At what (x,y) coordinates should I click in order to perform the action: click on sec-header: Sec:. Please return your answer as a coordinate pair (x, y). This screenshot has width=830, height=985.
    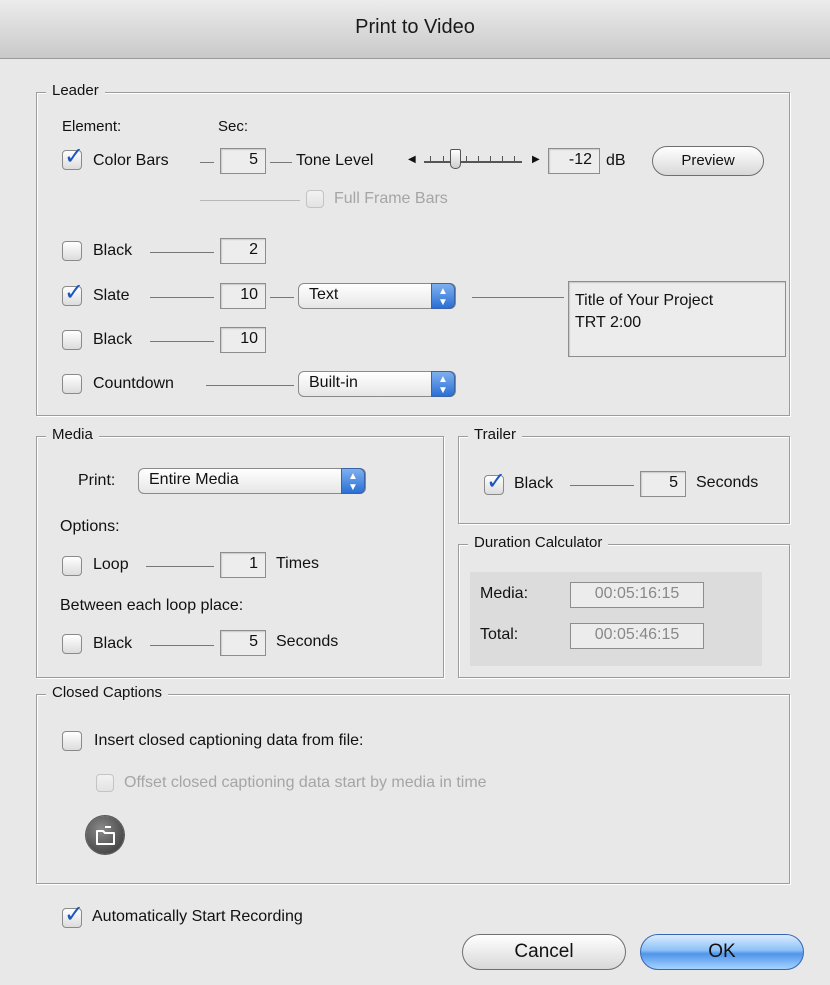
    Looking at the image, I should click on (233, 126).